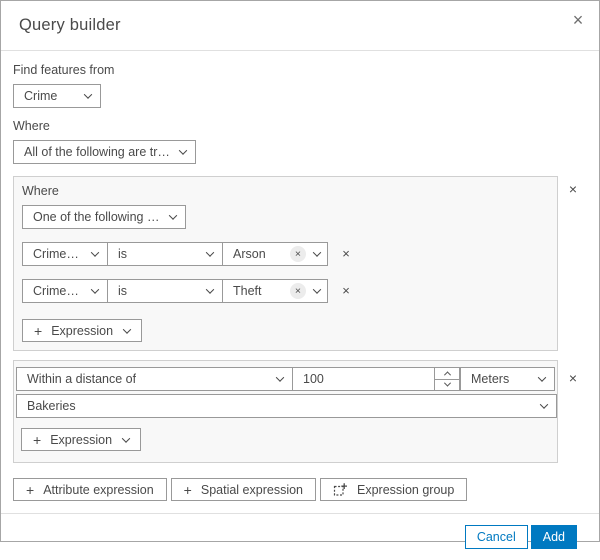 The width and height of the screenshot is (600, 560). Describe the element at coordinates (286, 406) in the screenshot. I see `spatial-layer-select: Bakeries` at that location.